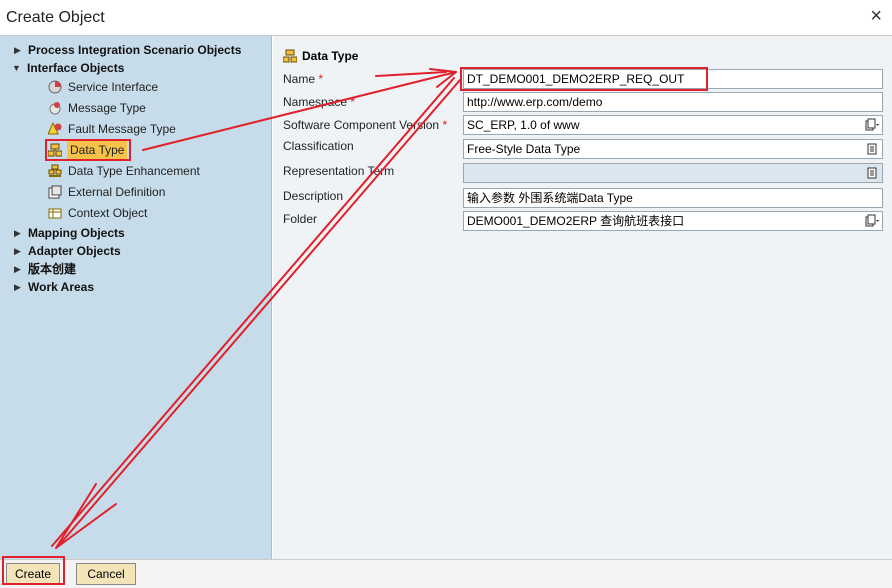  What do you see at coordinates (148, 108) in the screenshot?
I see `tree-item-message-type: Message Type` at bounding box center [148, 108].